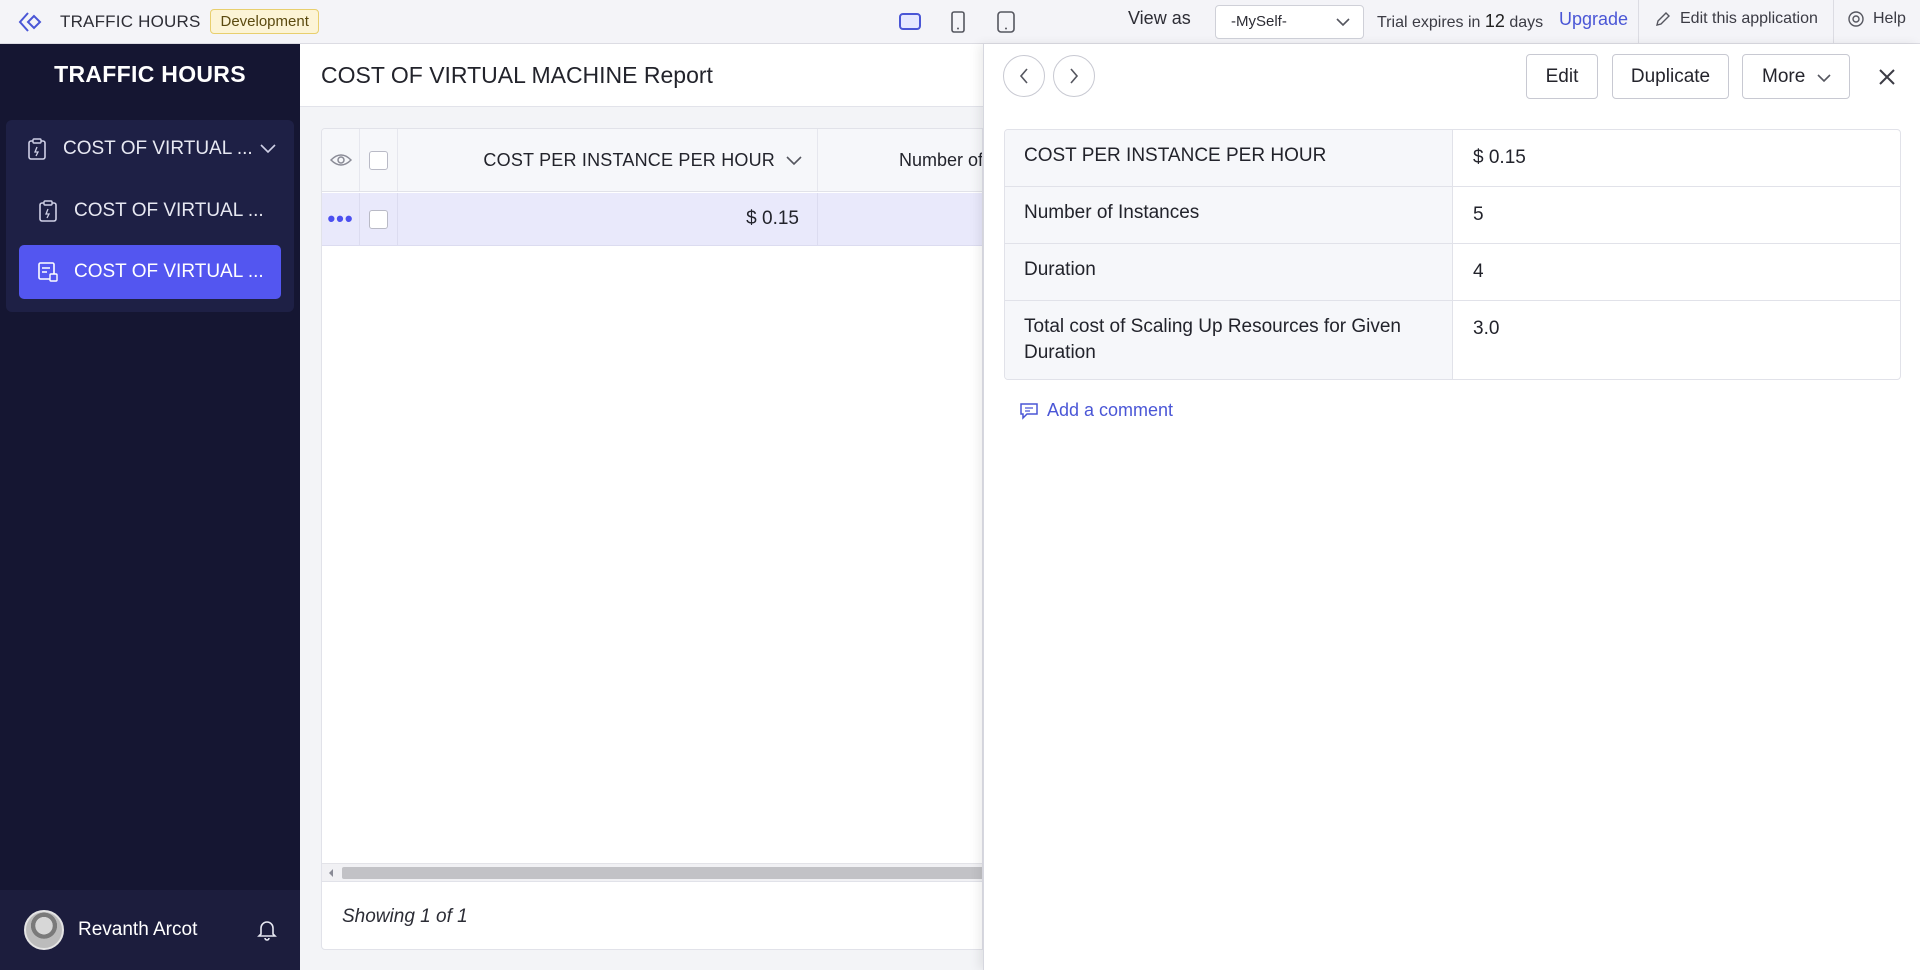 The image size is (1920, 970). Describe the element at coordinates (1670, 76) in the screenshot. I see `duplicate-button: Duplicate` at that location.